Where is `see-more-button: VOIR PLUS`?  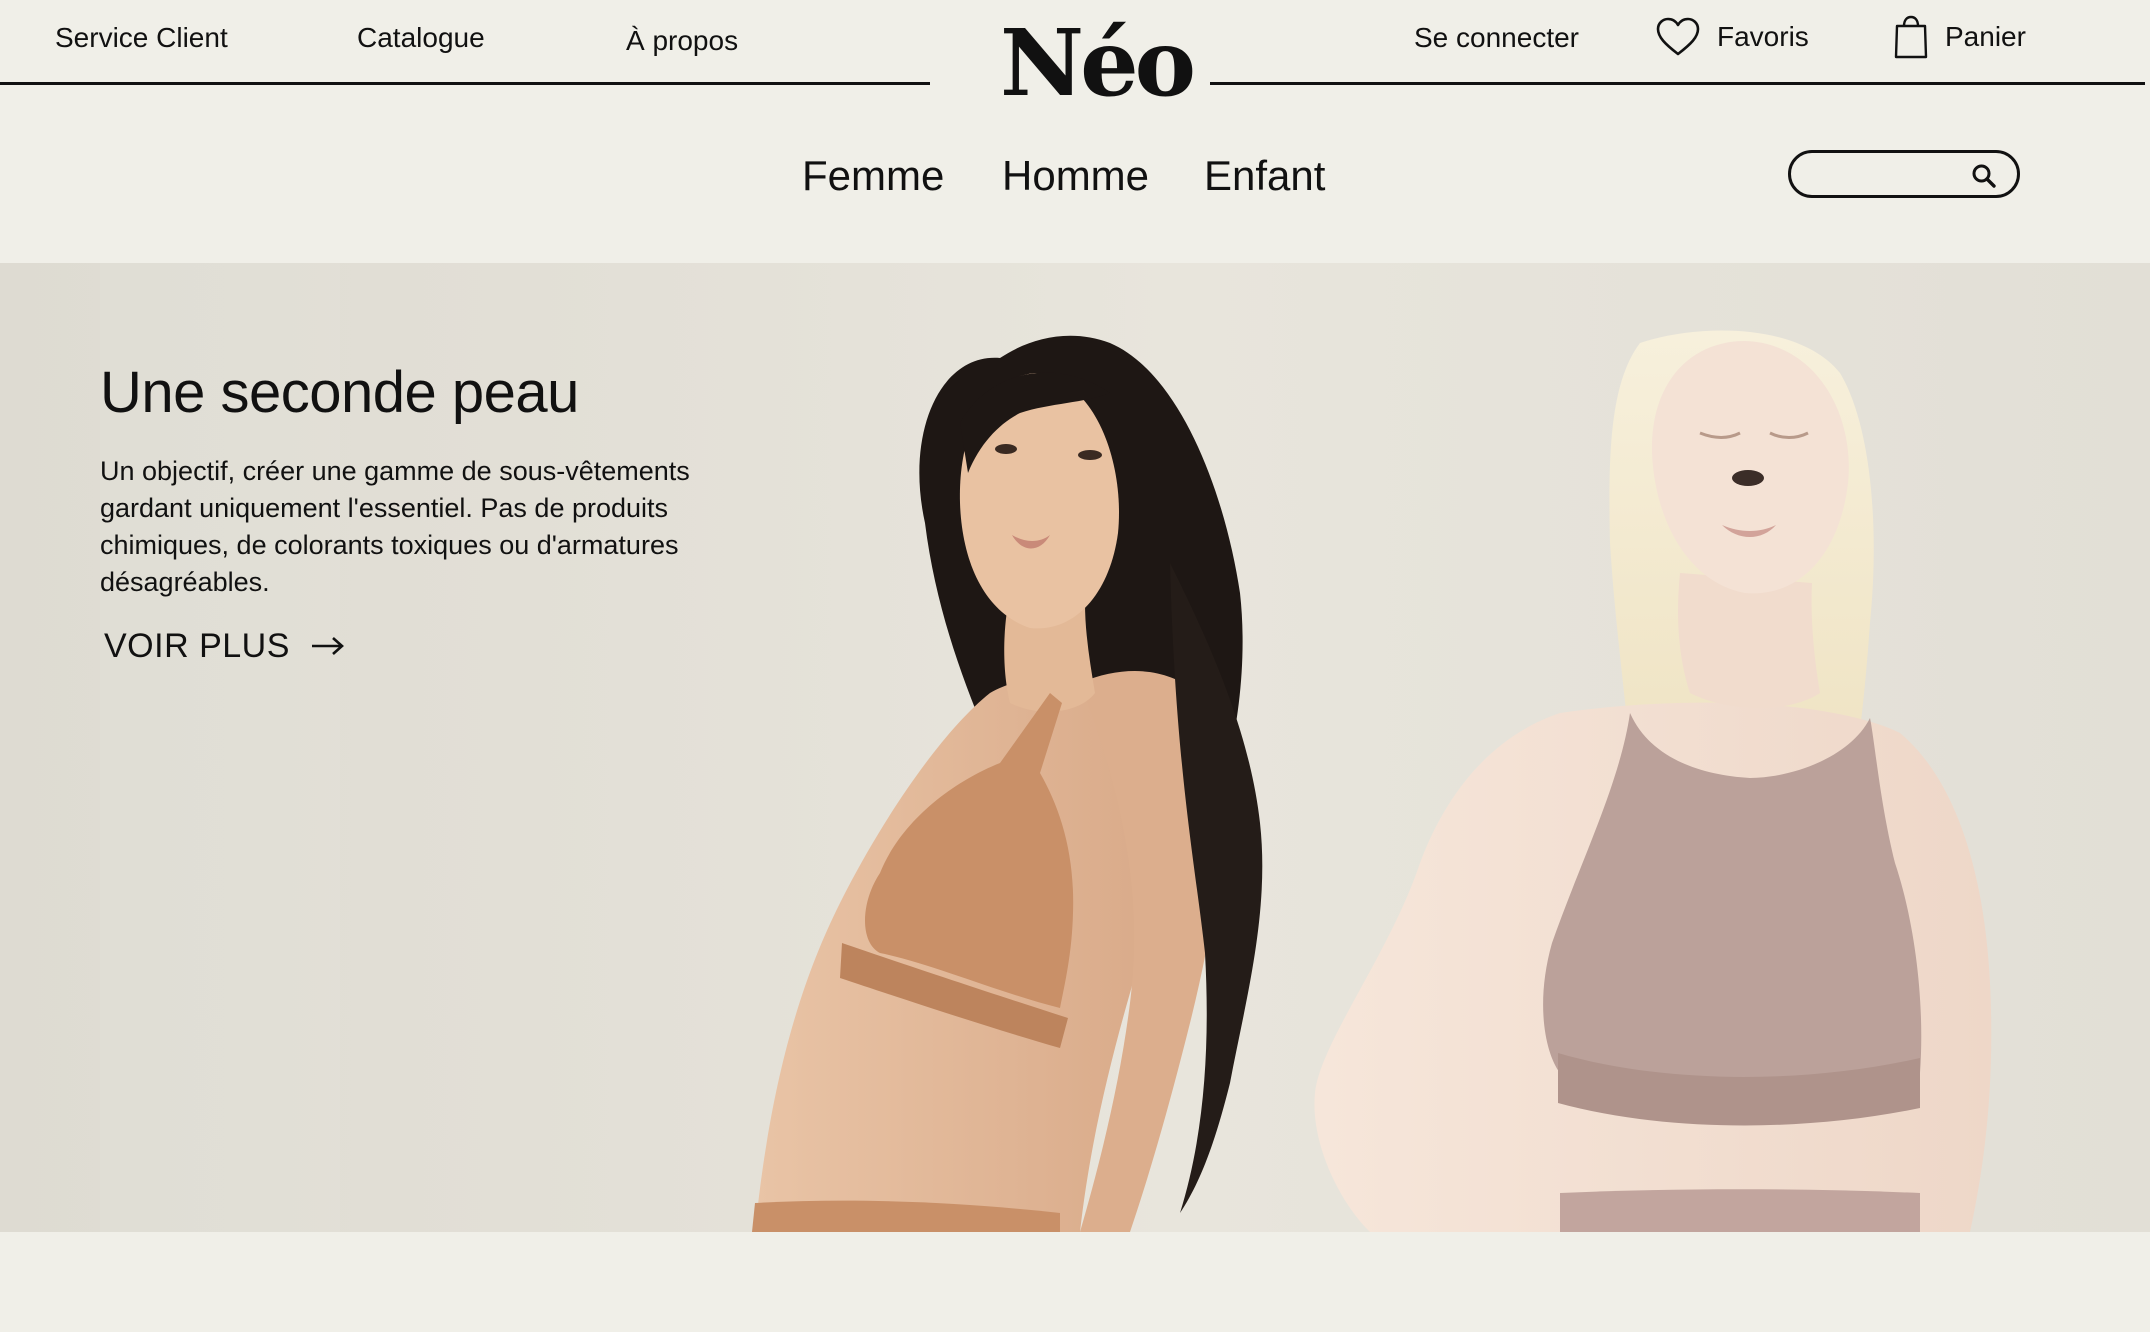 see-more-button: VOIR PLUS is located at coordinates (225, 646).